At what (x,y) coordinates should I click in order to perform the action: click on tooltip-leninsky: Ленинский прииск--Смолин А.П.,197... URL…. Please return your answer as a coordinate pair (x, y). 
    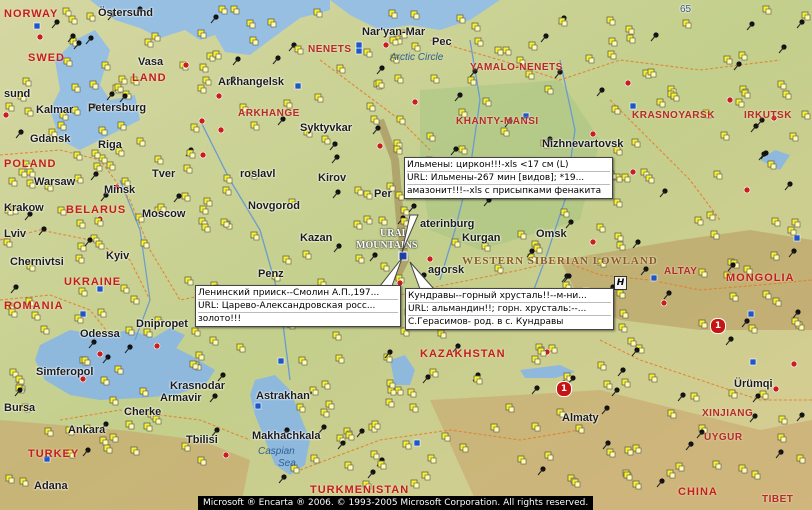
    Looking at the image, I should click on (298, 306).